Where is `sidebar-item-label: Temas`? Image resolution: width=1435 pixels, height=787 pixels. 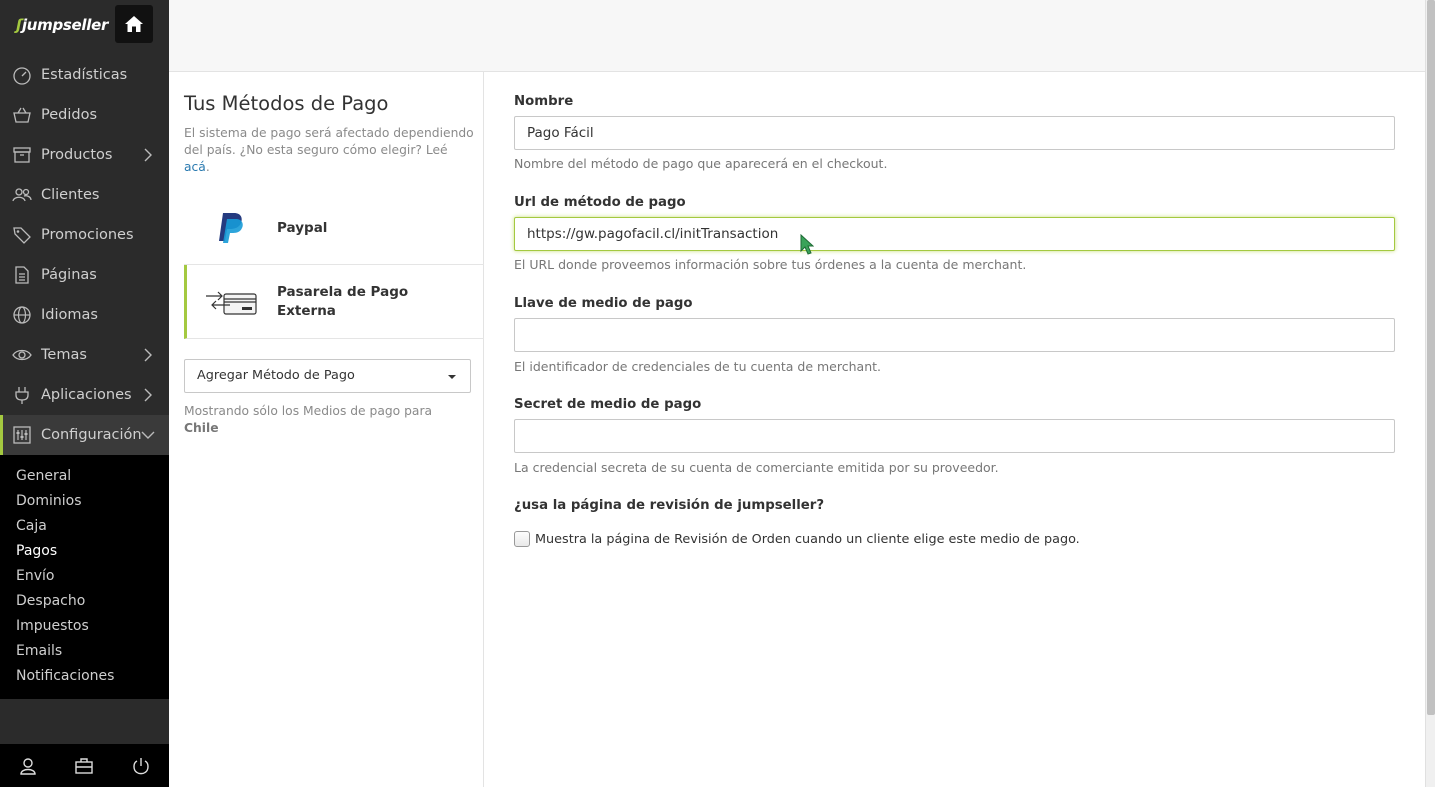 sidebar-item-label: Temas is located at coordinates (64, 355).